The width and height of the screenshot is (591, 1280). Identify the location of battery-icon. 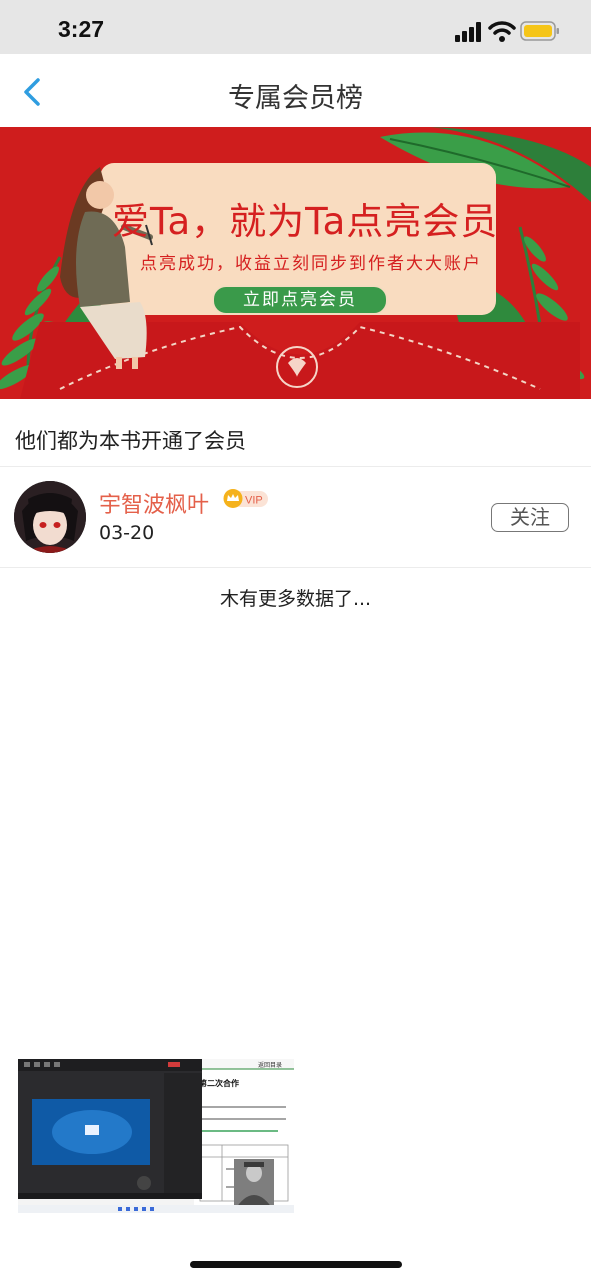
(539, 31).